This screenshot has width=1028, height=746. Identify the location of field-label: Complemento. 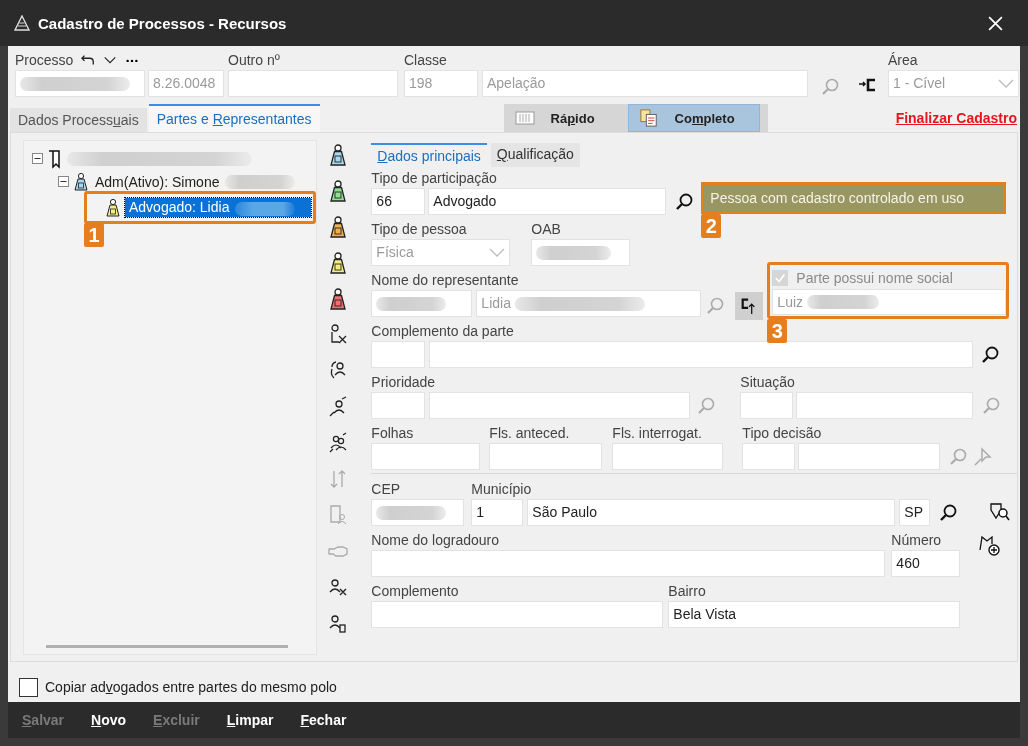
(415, 591).